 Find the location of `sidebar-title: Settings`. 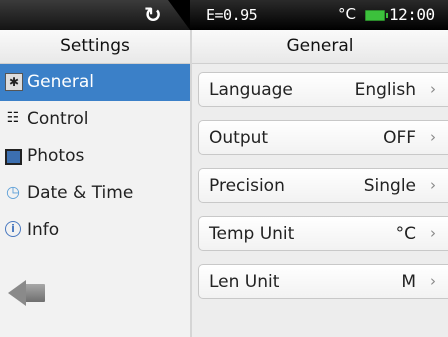

sidebar-title: Settings is located at coordinates (95, 47).